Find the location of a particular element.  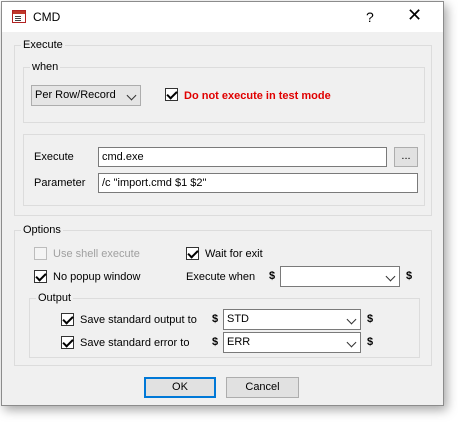

save-stderr-checkbox is located at coordinates (67, 342).